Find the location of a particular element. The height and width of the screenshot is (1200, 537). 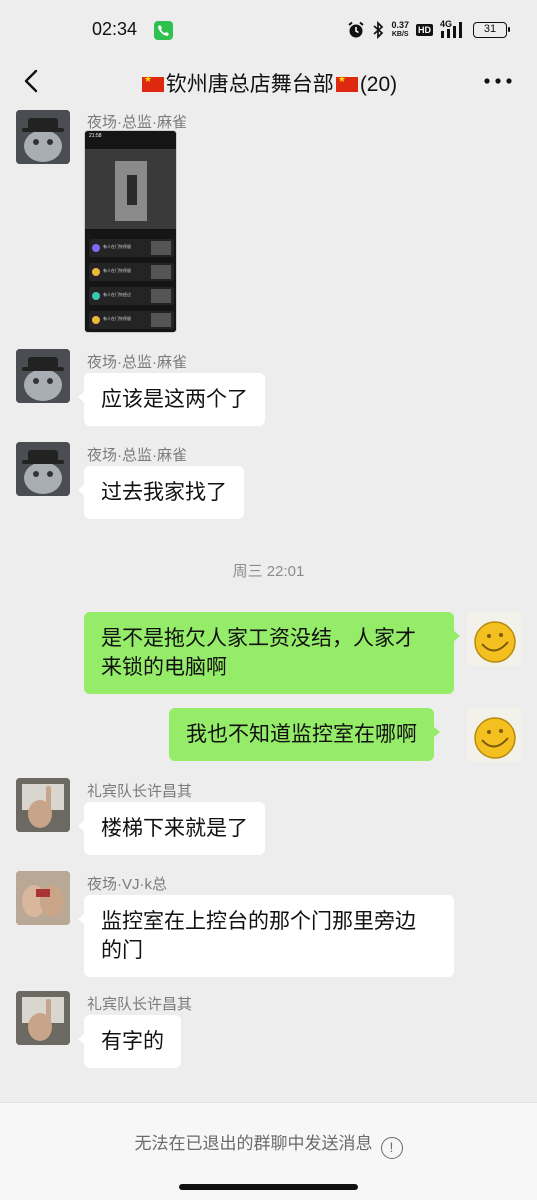

status-icons: 0.37 KB/S HD 4G 31 is located at coordinates (428, 30).